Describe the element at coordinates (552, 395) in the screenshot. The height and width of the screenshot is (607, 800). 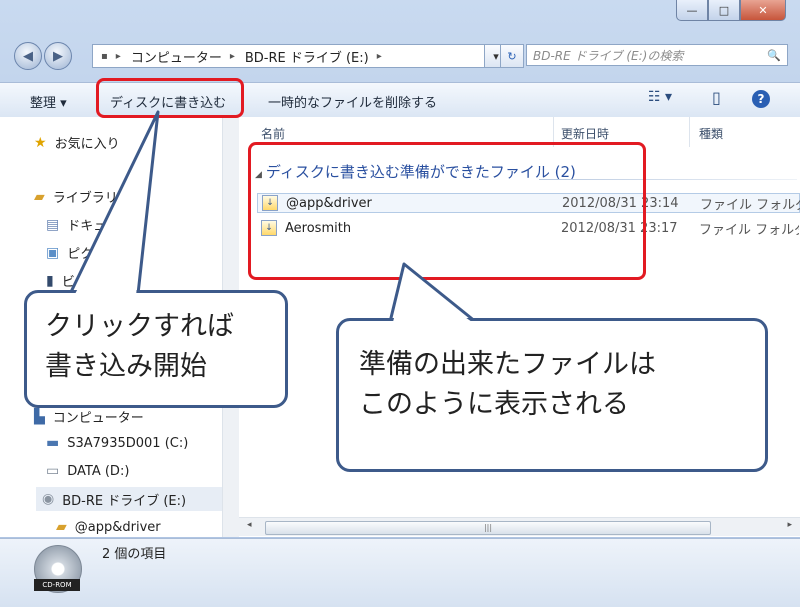
I see `callout-ready-files: 準備の出来たファイルは このように表示される` at that location.